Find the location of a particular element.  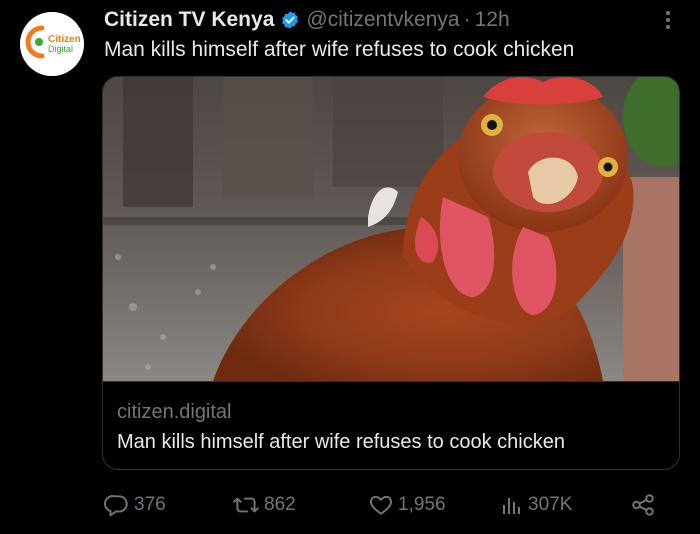

tweet-header: Citizen TV Kenya @citizentvkenya · 12h is located at coordinates (392, 20).